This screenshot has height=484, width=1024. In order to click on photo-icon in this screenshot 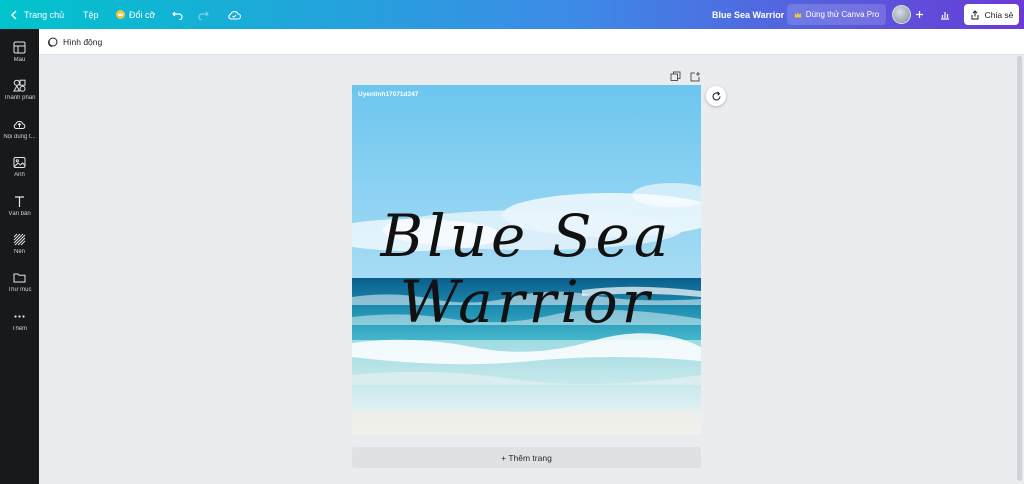, I will do `click(19, 162)`.